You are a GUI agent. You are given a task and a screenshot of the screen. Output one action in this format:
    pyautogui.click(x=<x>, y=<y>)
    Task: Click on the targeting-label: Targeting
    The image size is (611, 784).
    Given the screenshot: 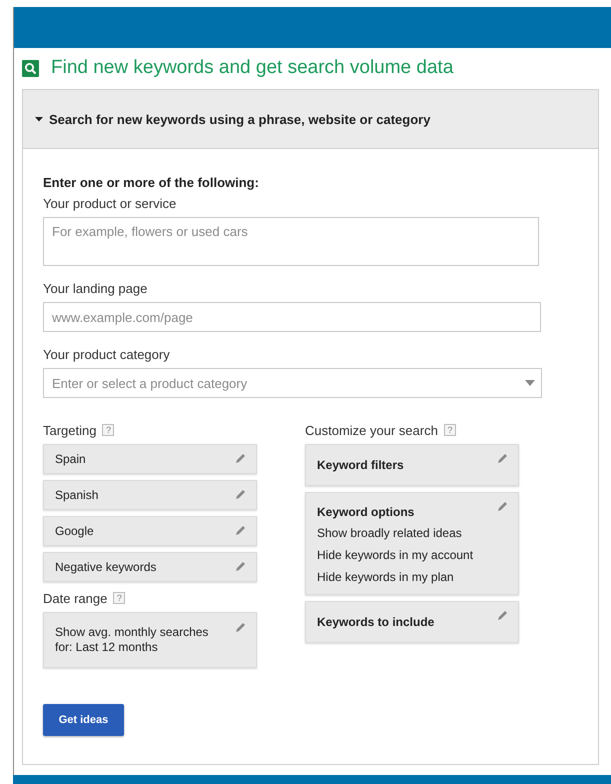 What is the action you would take?
    pyautogui.click(x=69, y=430)
    